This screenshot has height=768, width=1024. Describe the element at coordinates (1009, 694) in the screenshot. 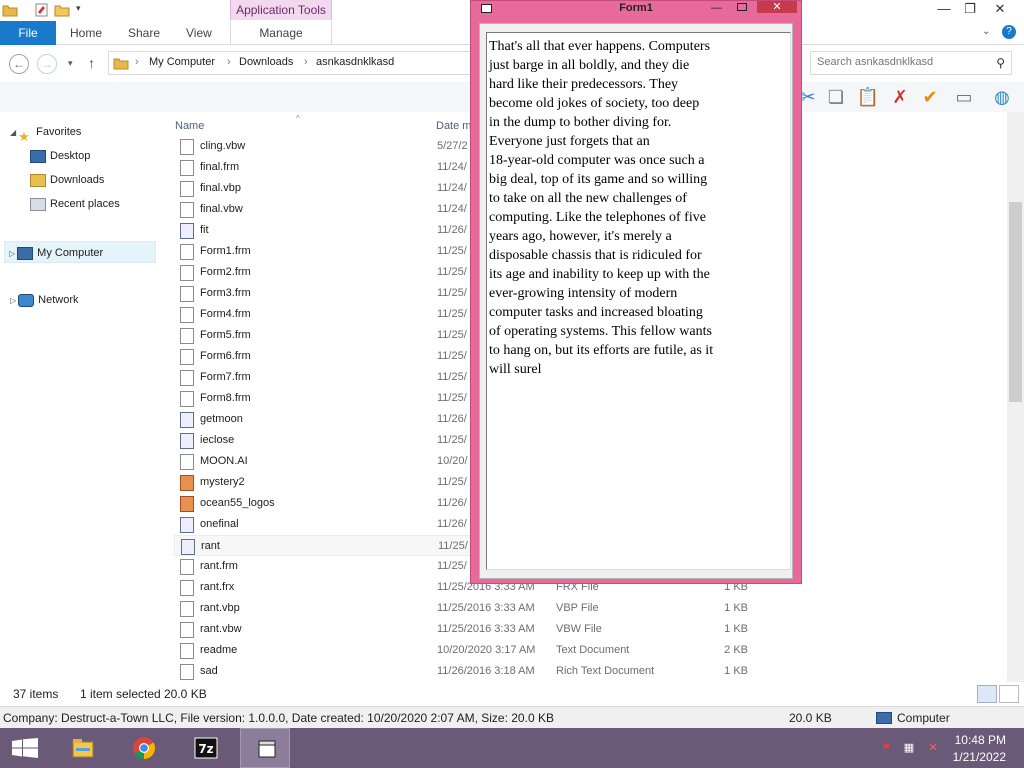

I see `large-icons-view-button` at that location.